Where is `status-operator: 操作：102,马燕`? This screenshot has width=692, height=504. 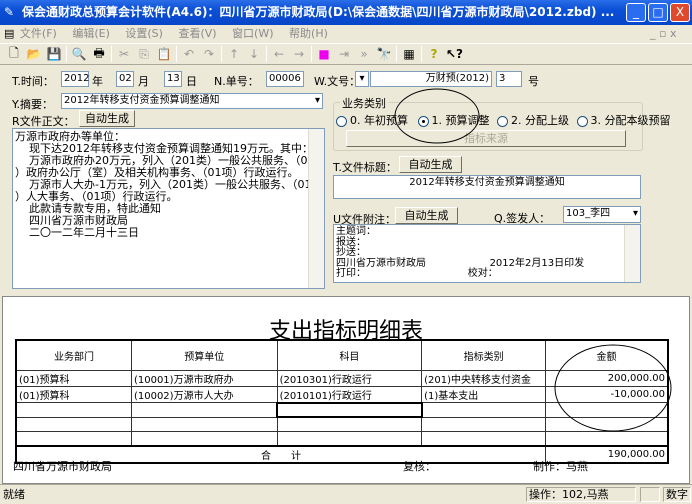
status-operator: 操作：102,马燕 is located at coordinates (581, 494).